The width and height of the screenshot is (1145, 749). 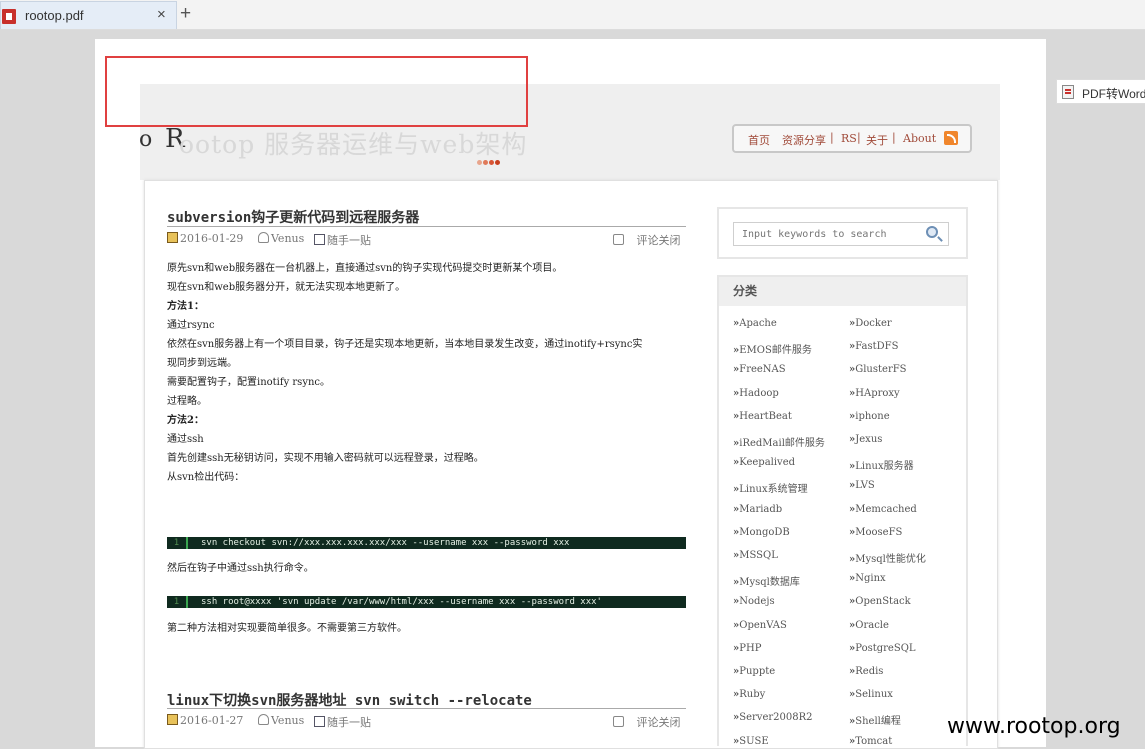 What do you see at coordinates (885, 648) in the screenshot?
I see `category-label: PostgreSQL` at bounding box center [885, 648].